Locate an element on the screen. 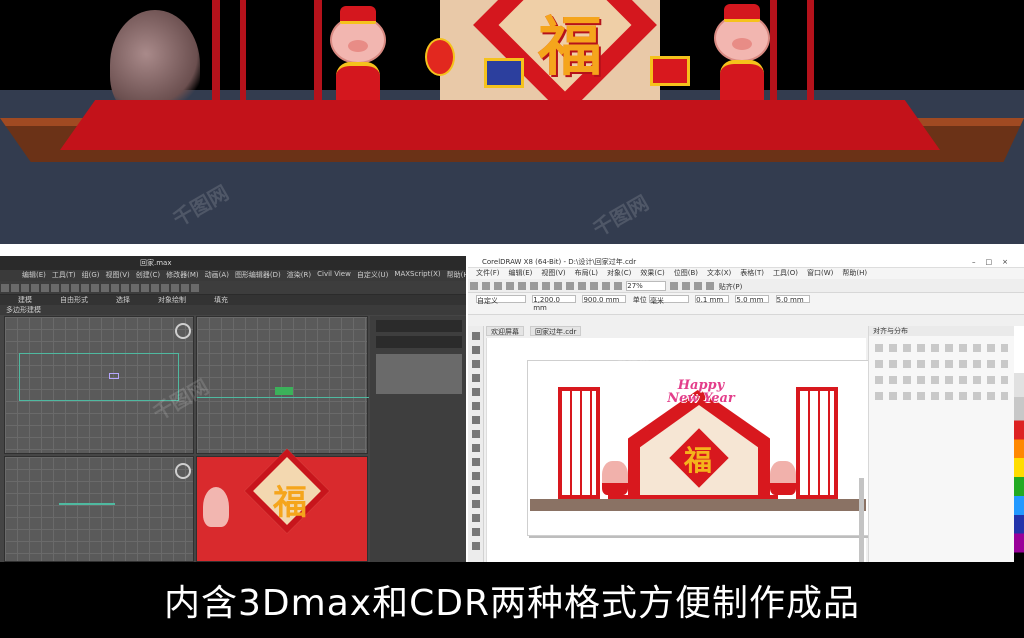 This screenshot has height=638, width=1024. text-tool-icon is located at coordinates (475, 462).